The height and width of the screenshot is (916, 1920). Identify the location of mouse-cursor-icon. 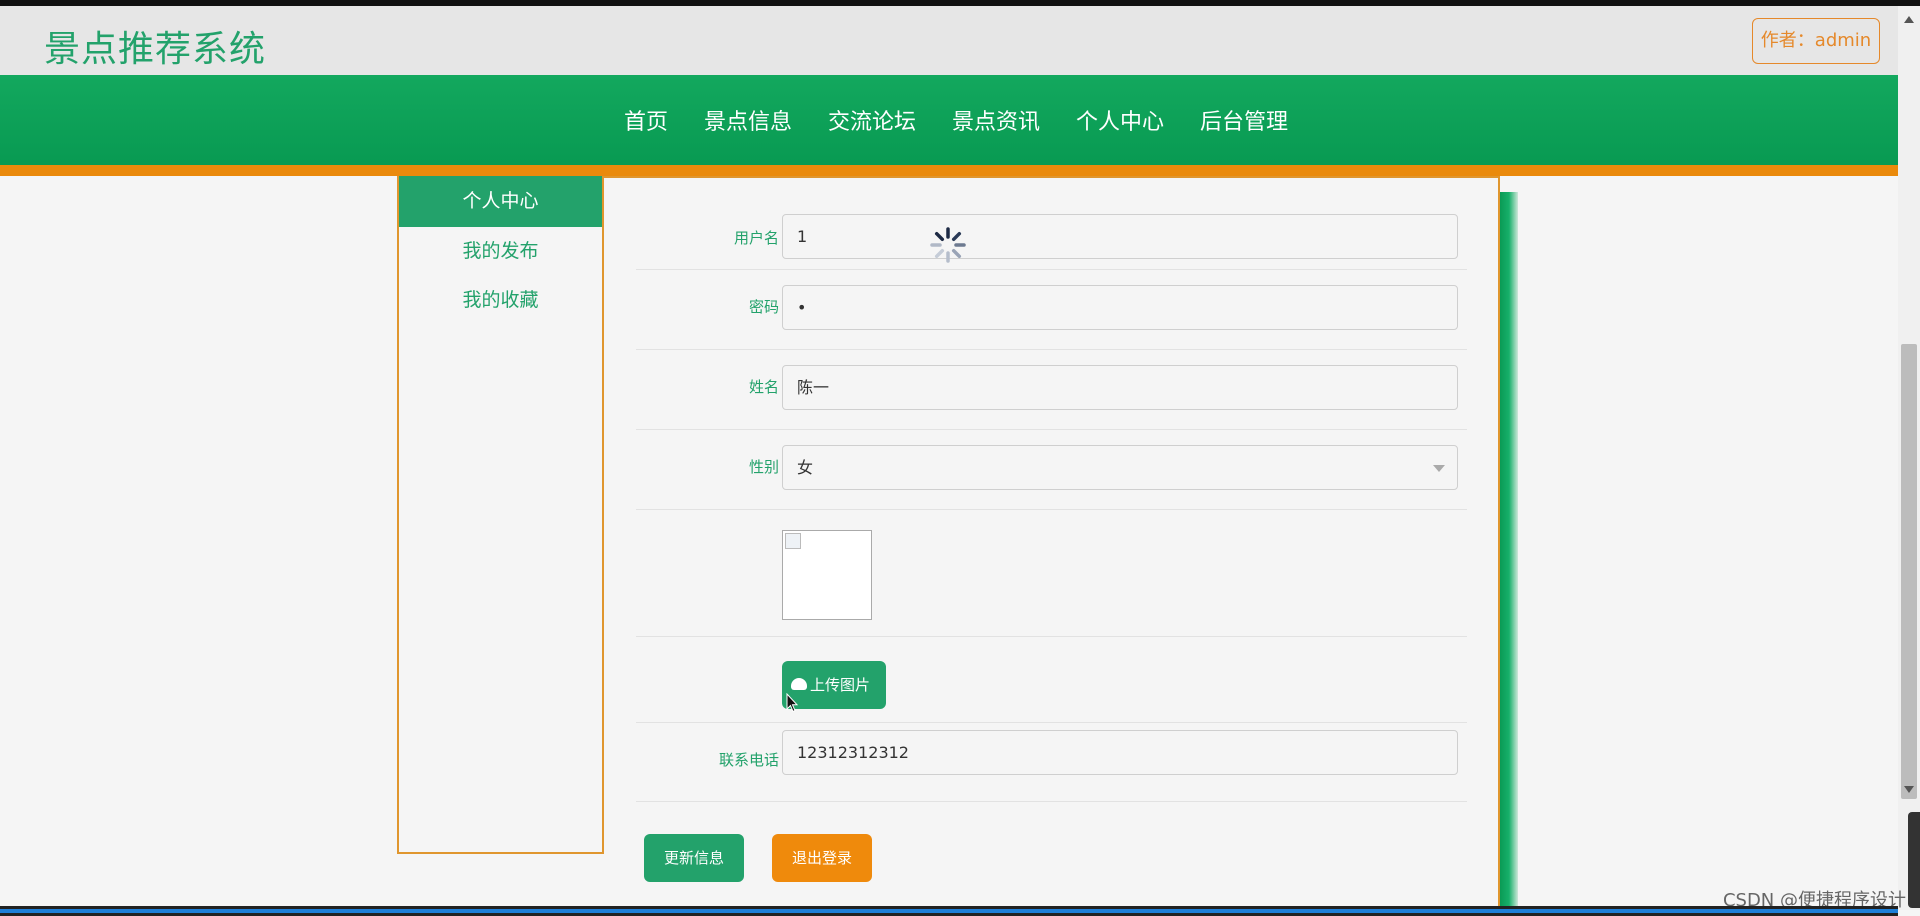
(792, 703).